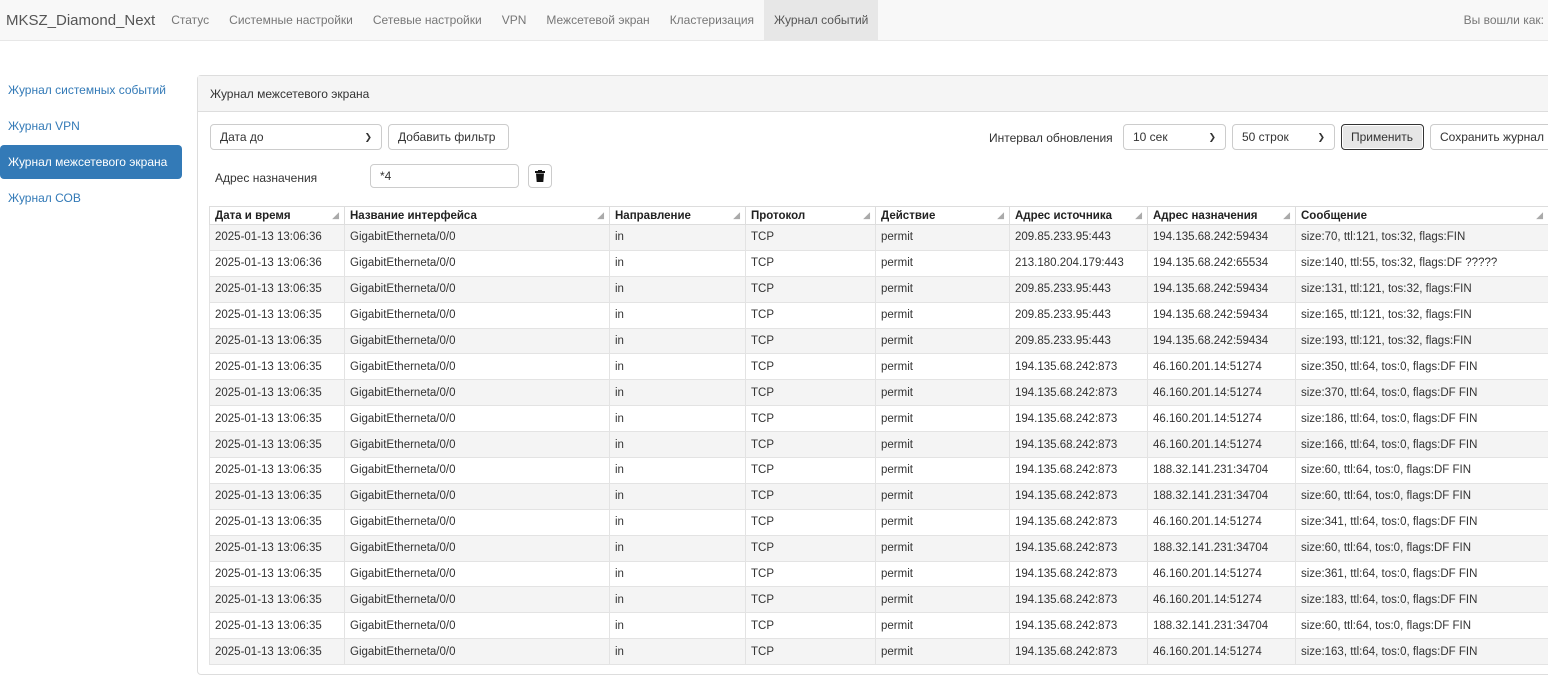 This screenshot has height=675, width=1548. Describe the element at coordinates (1079, 216) in the screenshot. I see `column-header-source: Адрес источника◢` at that location.